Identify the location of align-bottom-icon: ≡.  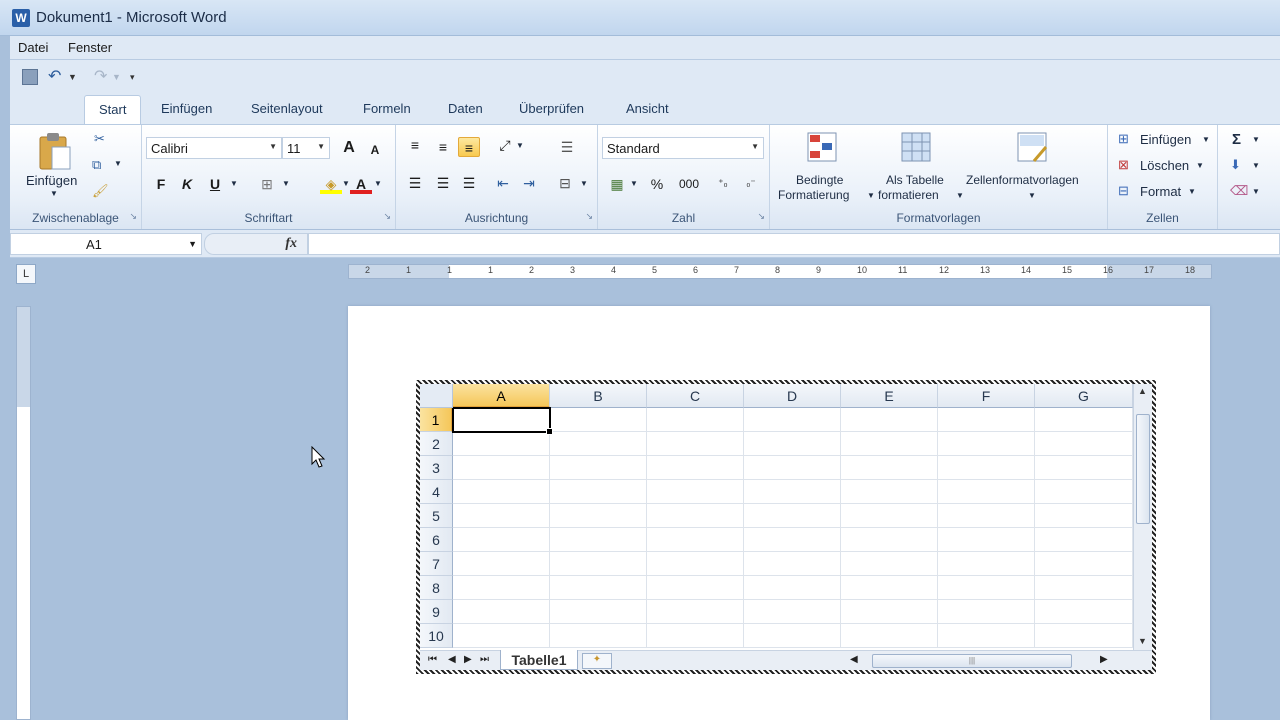
(469, 147).